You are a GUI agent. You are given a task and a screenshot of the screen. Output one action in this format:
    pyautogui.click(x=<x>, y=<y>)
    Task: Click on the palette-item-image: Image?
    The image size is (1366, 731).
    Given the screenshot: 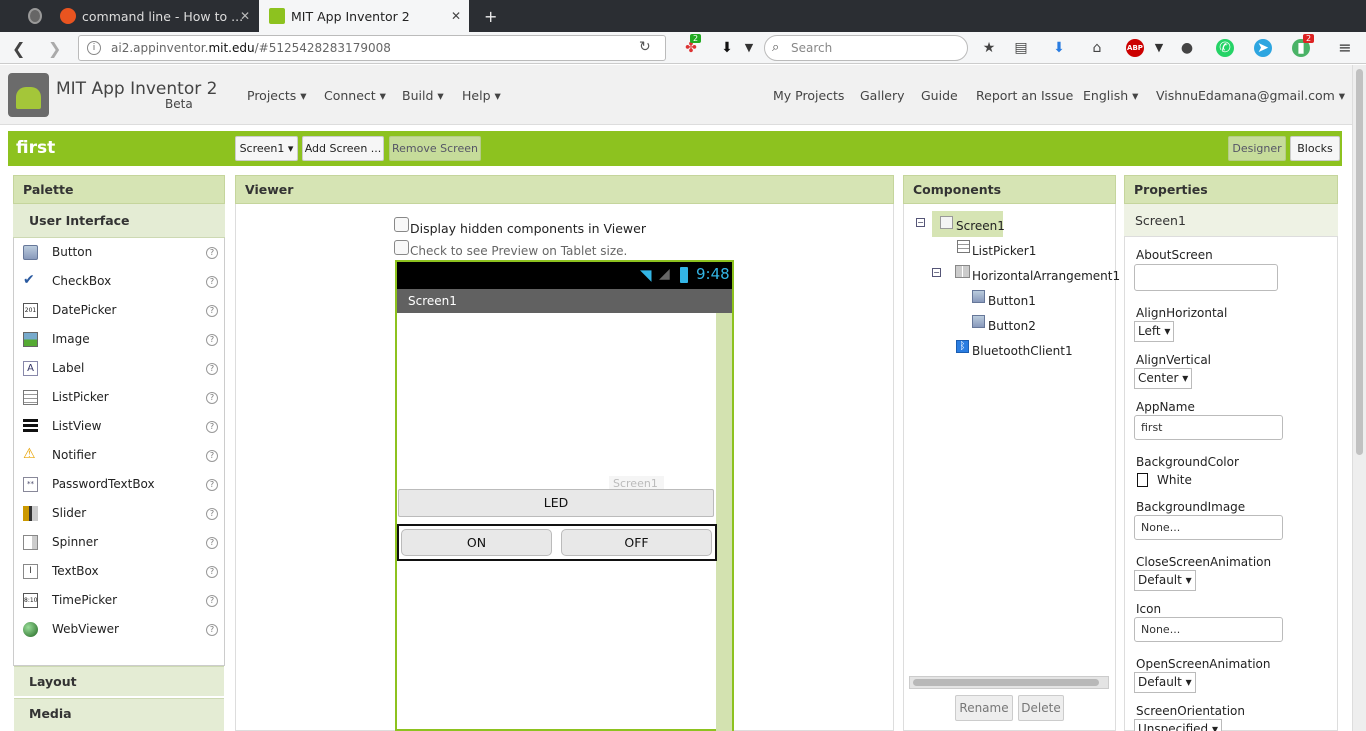 What is the action you would take?
    pyautogui.click(x=119, y=339)
    